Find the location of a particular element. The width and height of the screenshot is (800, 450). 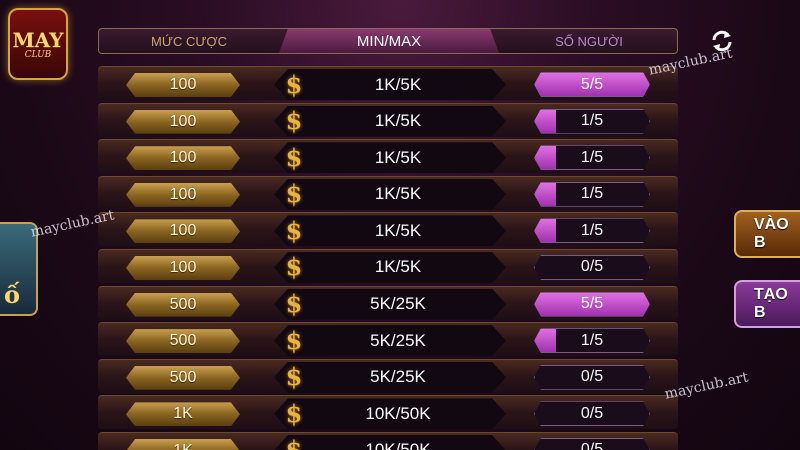

logo-main-text: MAY is located at coordinates (38, 40).